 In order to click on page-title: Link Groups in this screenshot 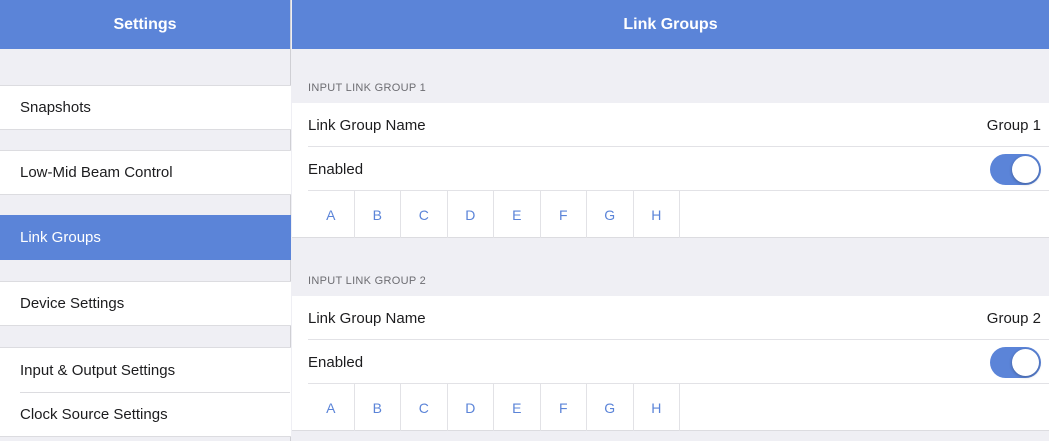, I will do `click(670, 24)`.